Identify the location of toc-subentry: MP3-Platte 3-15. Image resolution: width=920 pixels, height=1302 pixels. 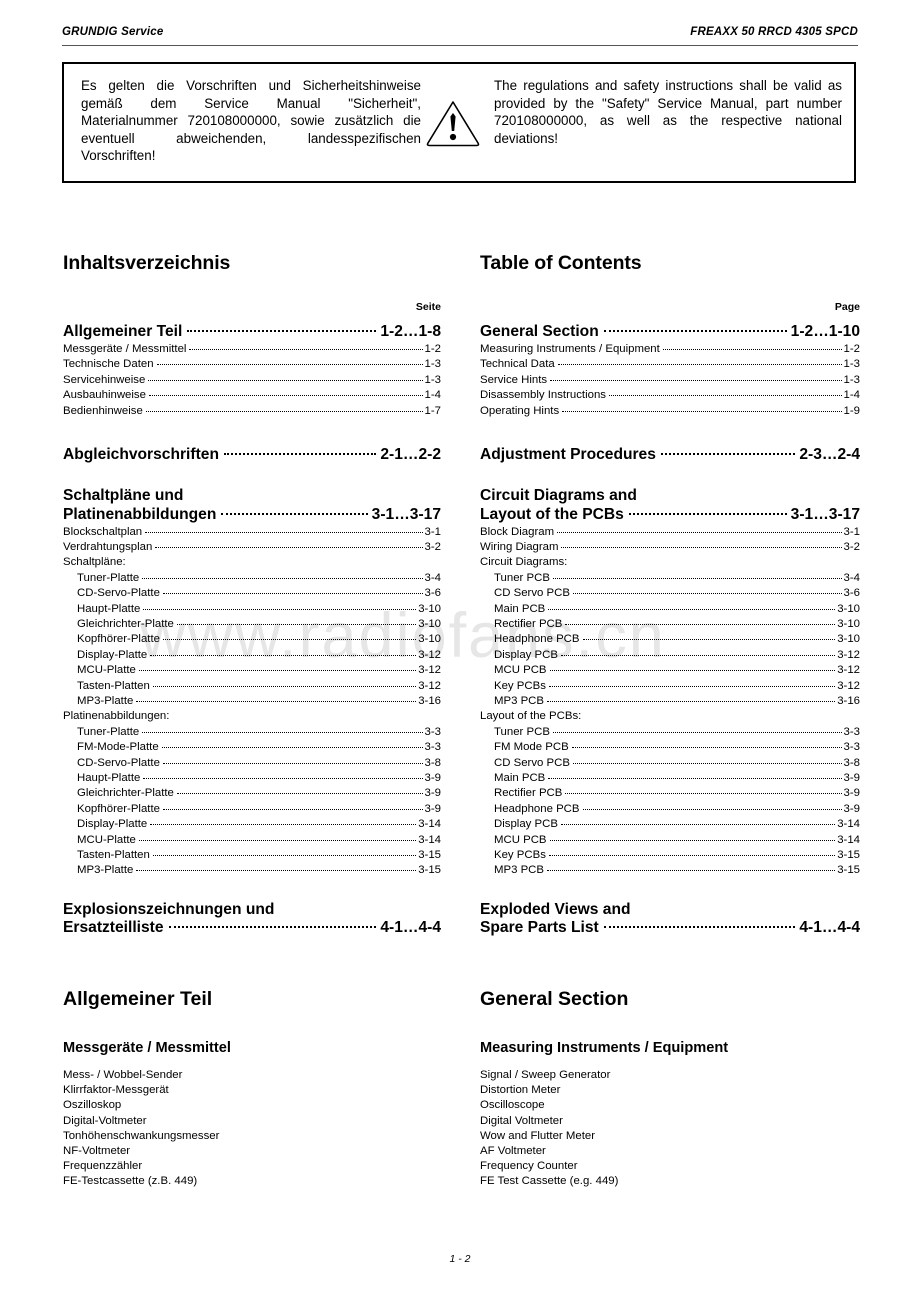
(252, 870).